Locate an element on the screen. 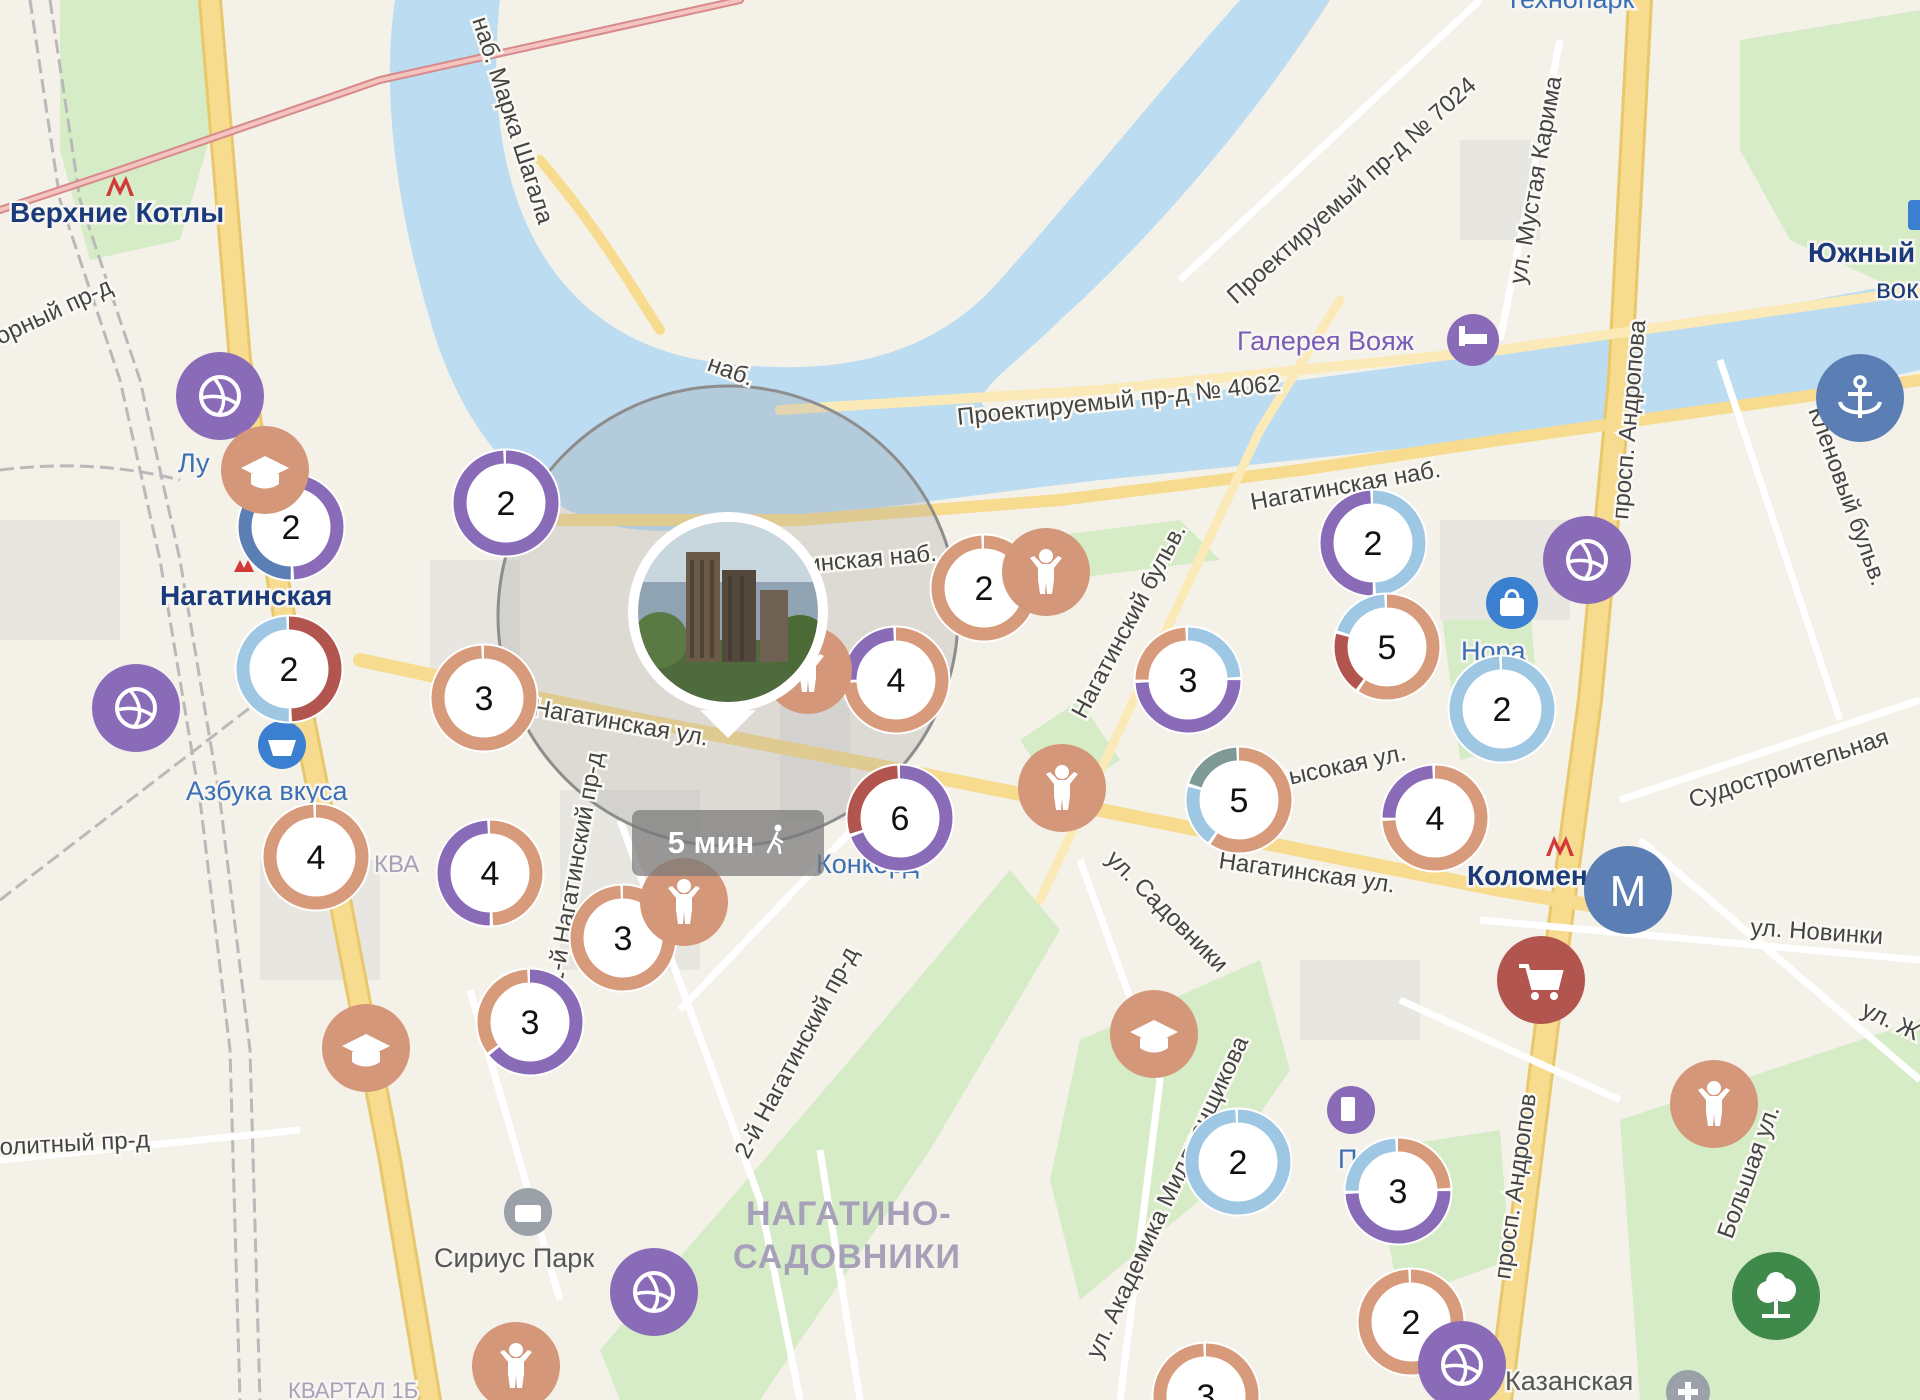 The image size is (1920, 1400). label-kvartal-1b: КВАРТАЛ 1Б is located at coordinates (353, 1389).